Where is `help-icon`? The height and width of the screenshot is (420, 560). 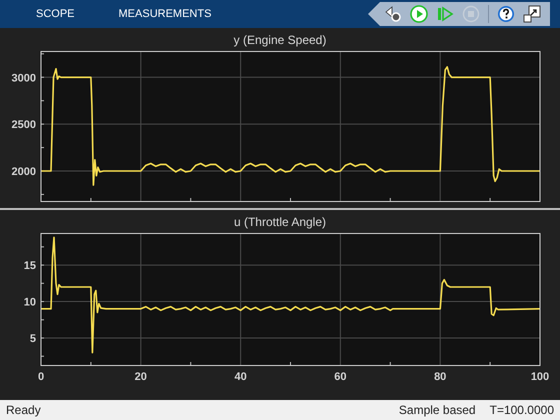 help-icon is located at coordinates (506, 14).